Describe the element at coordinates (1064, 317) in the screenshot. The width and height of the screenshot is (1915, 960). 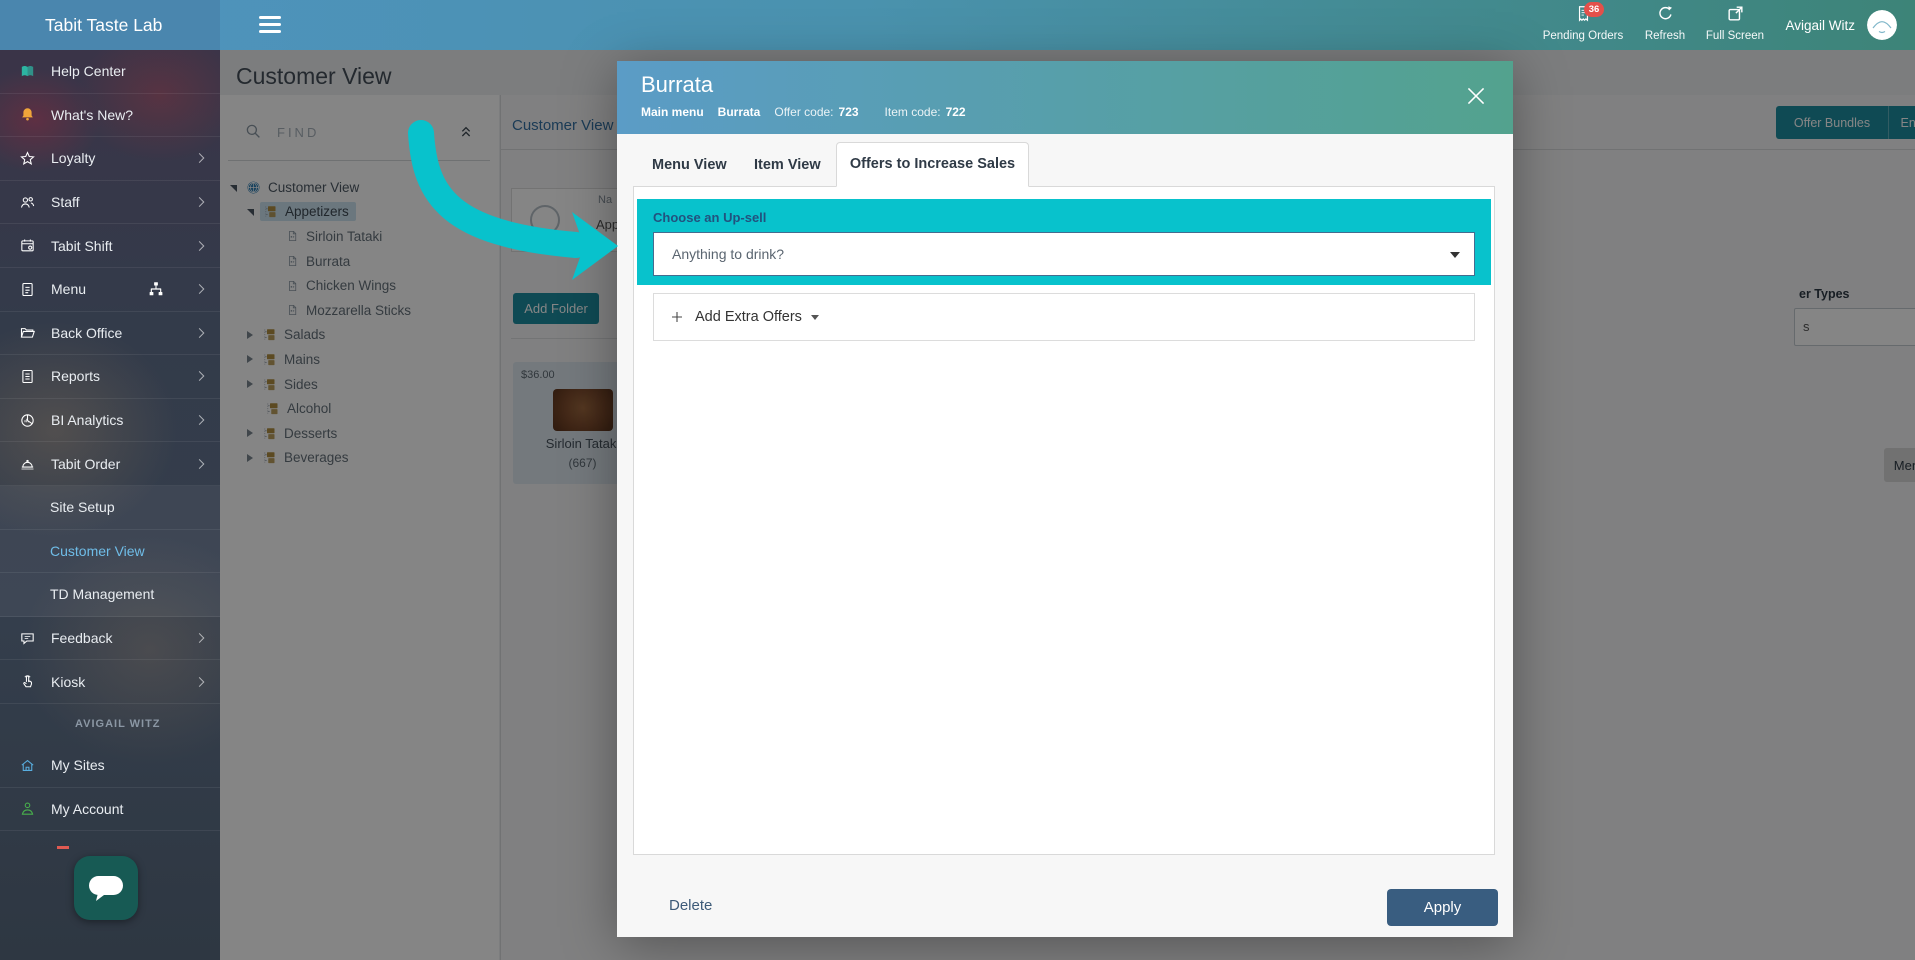
I see `add-extra-offers-button: Add Extra Offers` at that location.